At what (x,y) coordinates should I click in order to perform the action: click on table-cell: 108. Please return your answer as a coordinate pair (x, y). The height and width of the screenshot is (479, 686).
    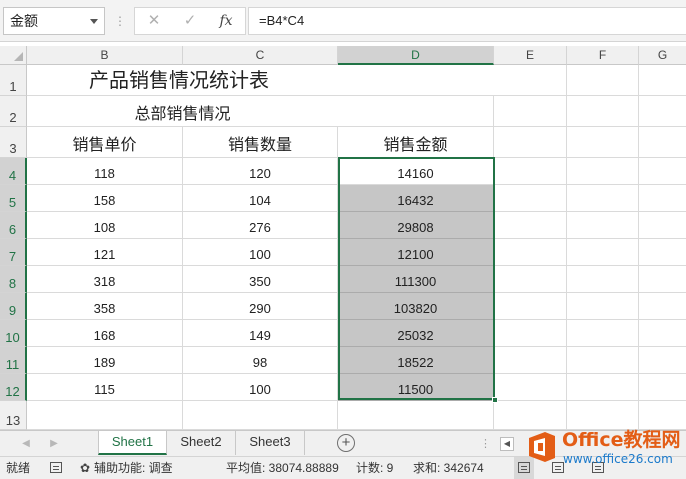
    Looking at the image, I should click on (105, 225).